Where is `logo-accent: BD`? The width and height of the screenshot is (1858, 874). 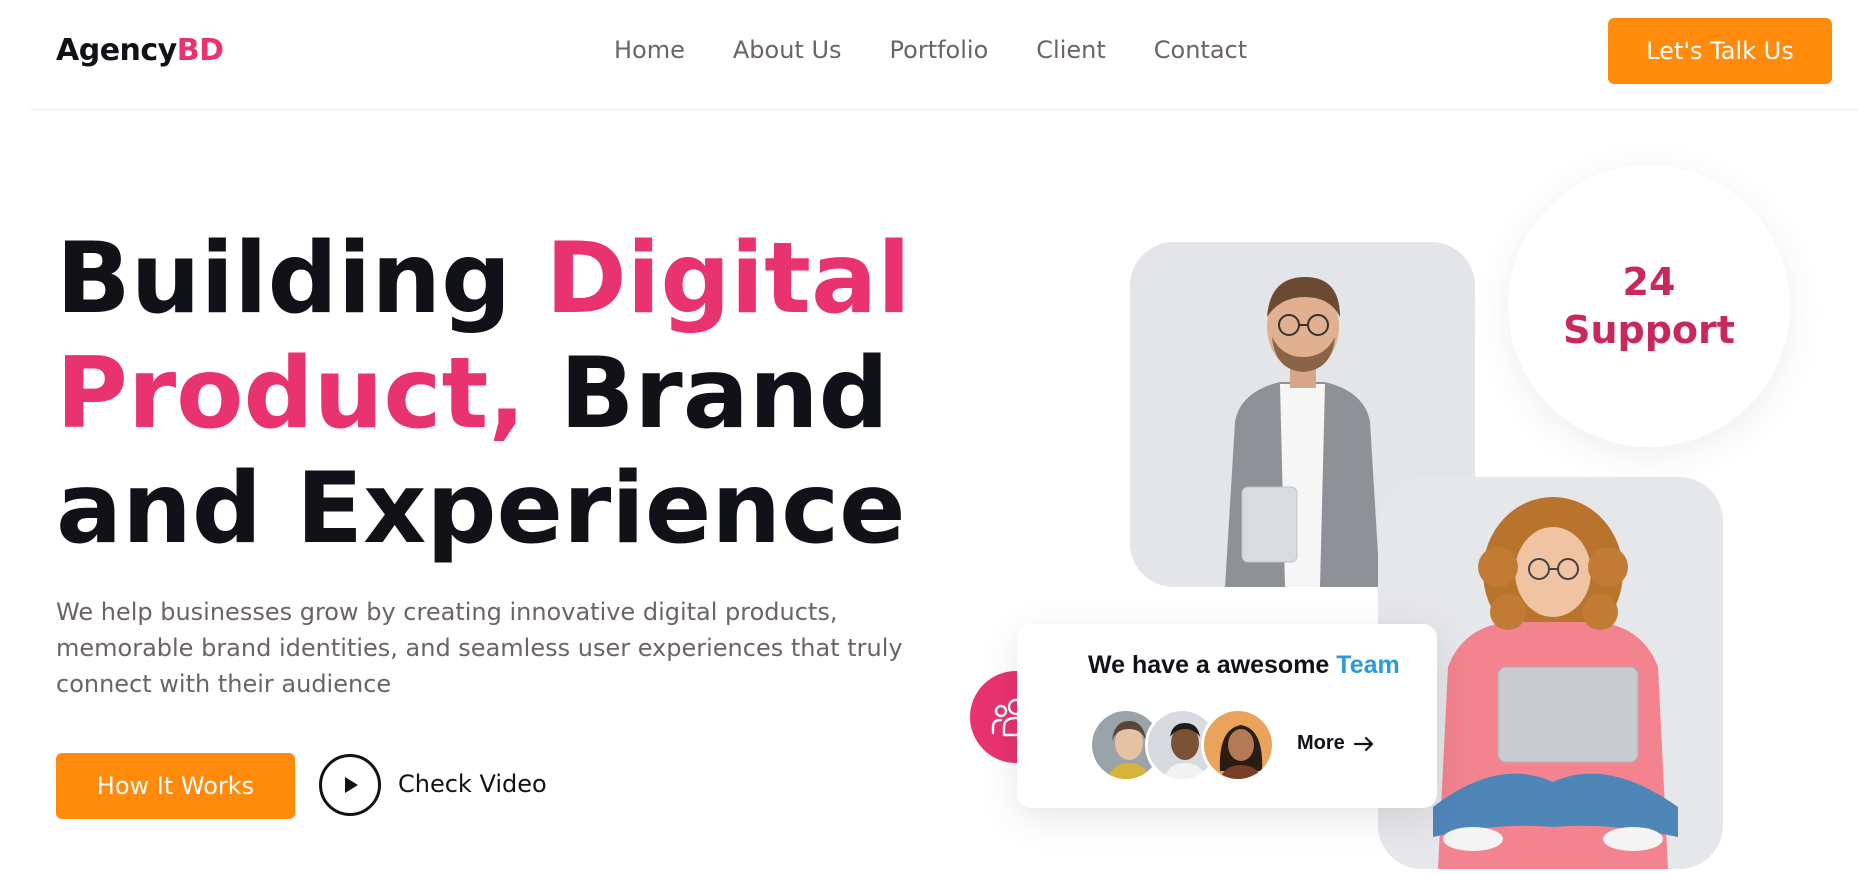
logo-accent: BD is located at coordinates (200, 50).